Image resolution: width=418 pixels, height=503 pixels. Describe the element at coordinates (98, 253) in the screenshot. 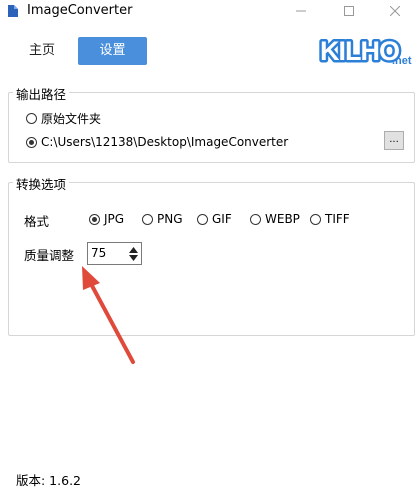

I see `quality-value: 75` at that location.